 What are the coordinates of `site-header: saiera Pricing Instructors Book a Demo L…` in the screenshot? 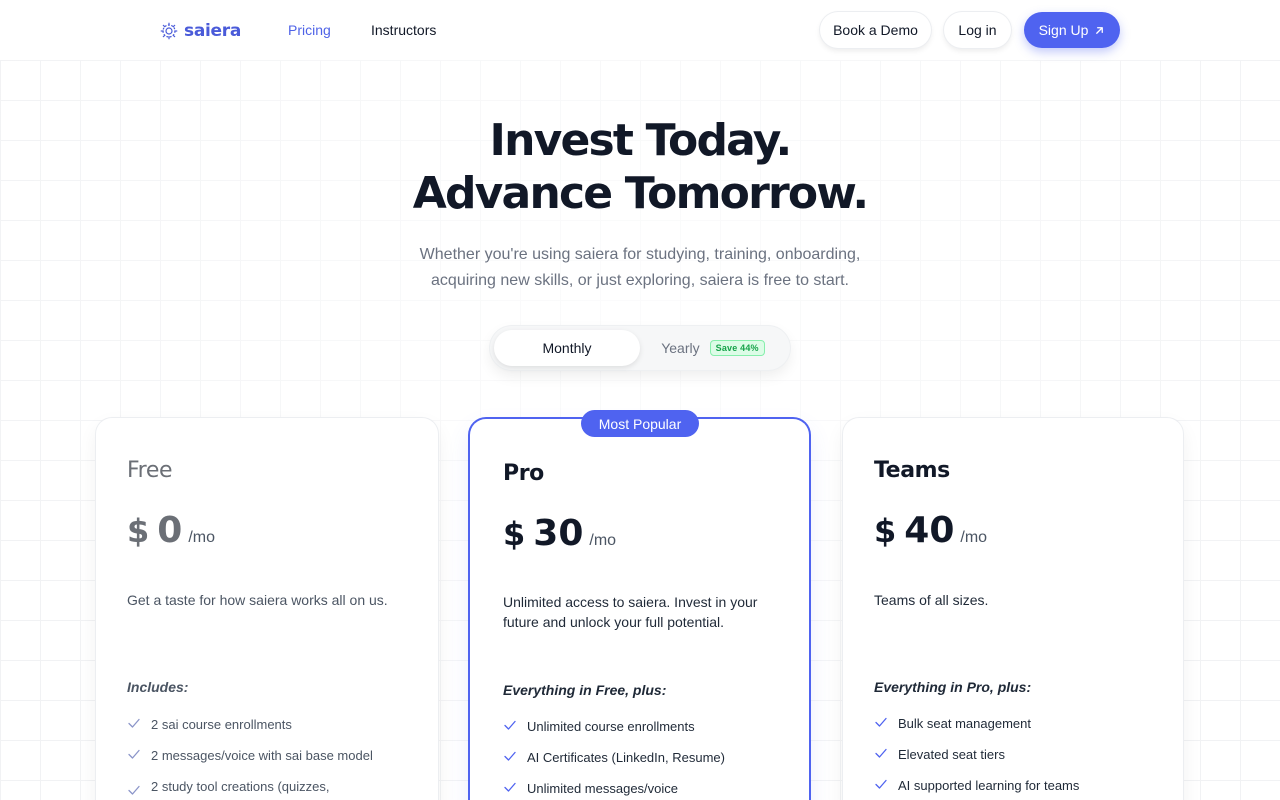 It's located at (640, 30).